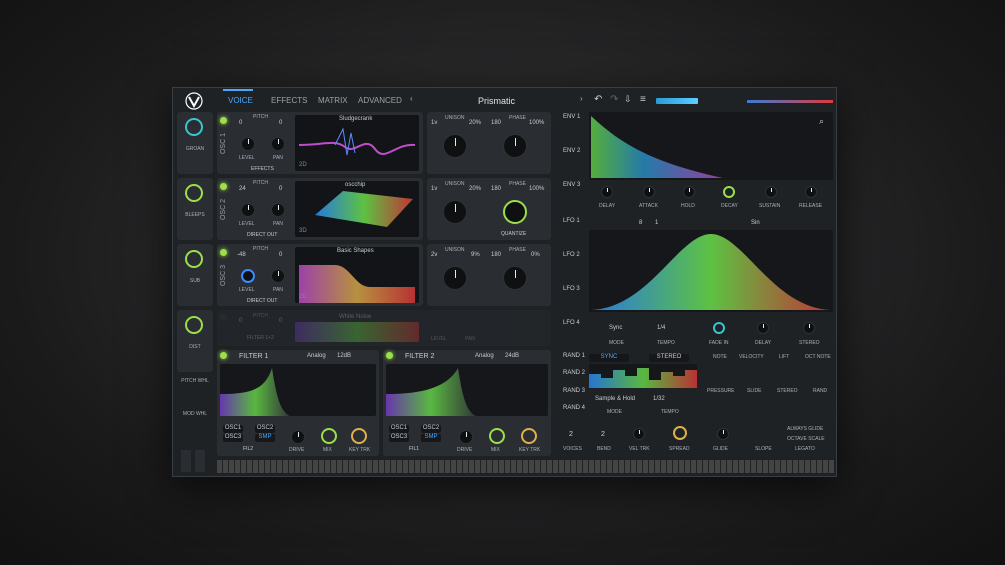 The height and width of the screenshot is (565, 1005). Describe the element at coordinates (615, 399) in the screenshot. I see `rand-mode: Sample & Hold` at that location.